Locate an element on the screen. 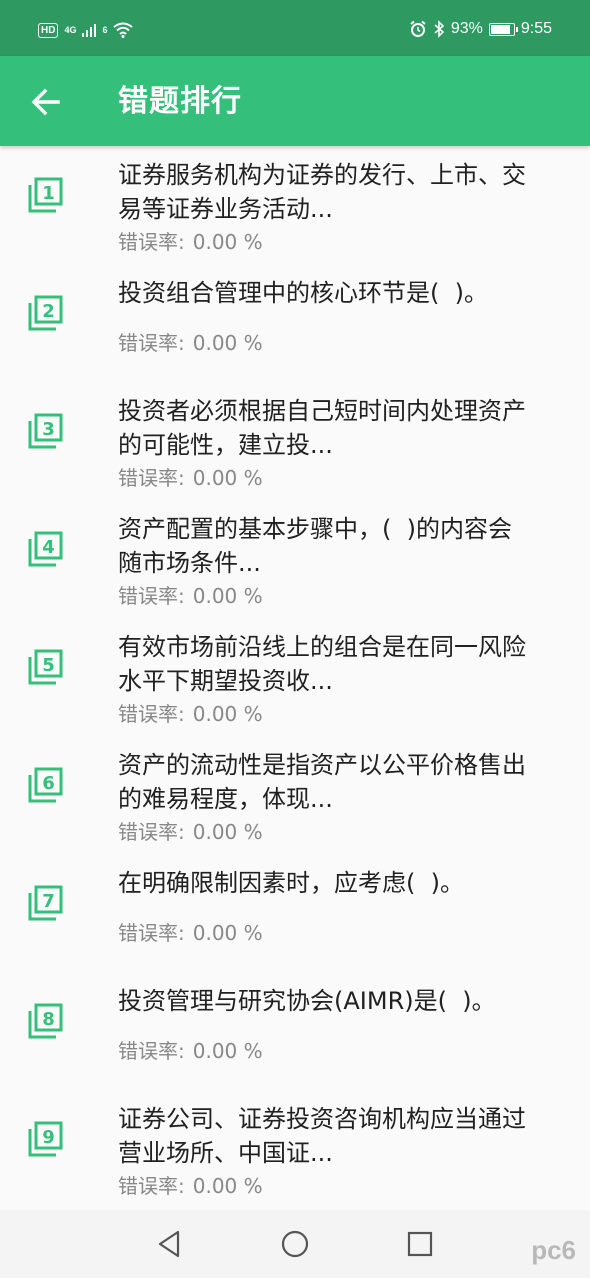 The width and height of the screenshot is (590, 1278). question-title-line1: 在明确限制因素时，应考虑( )。 is located at coordinates (291, 883).